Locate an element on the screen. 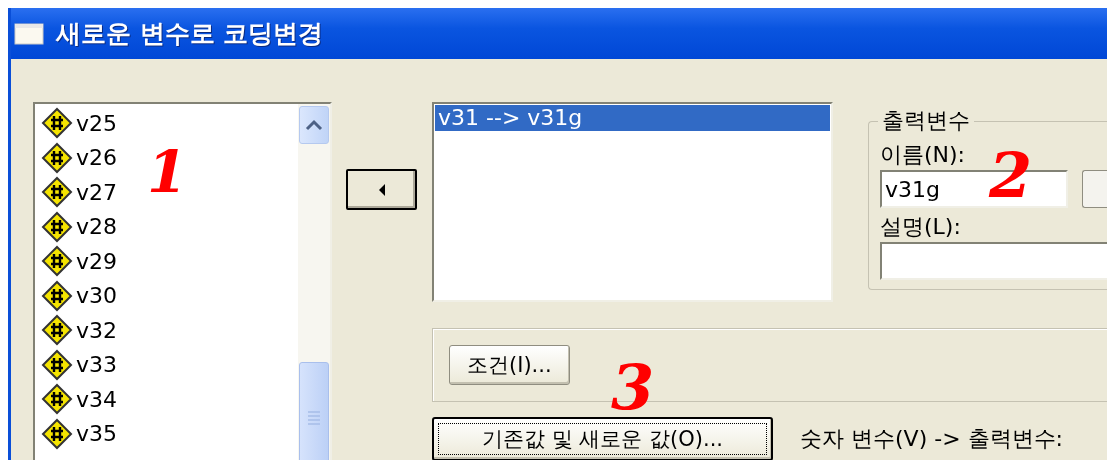 The width and height of the screenshot is (1107, 460). chevron-up-icon is located at coordinates (314, 125).